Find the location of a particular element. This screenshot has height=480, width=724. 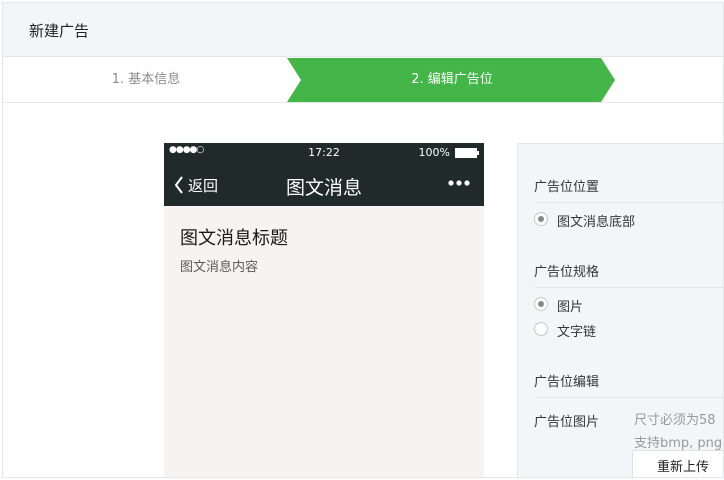

step-edit-ad-slot: 2. 编辑广告位 is located at coordinates (452, 80).